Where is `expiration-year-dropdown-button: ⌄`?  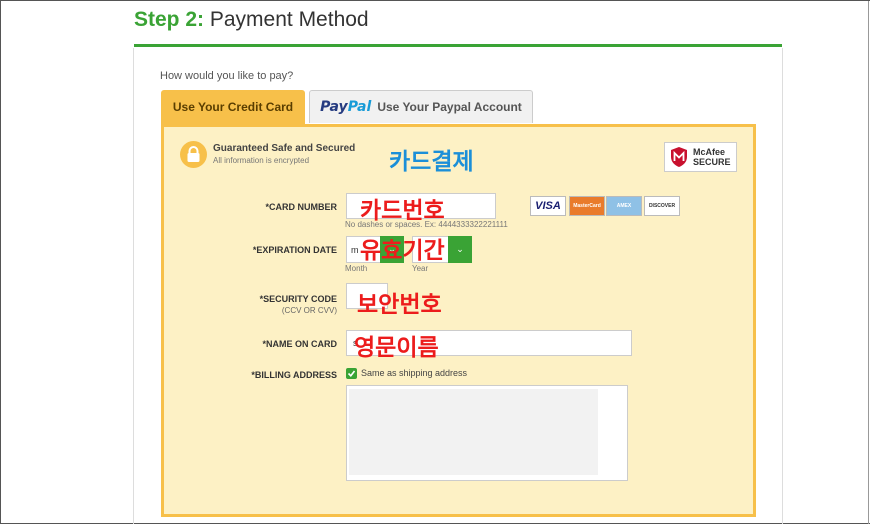 expiration-year-dropdown-button: ⌄ is located at coordinates (460, 249).